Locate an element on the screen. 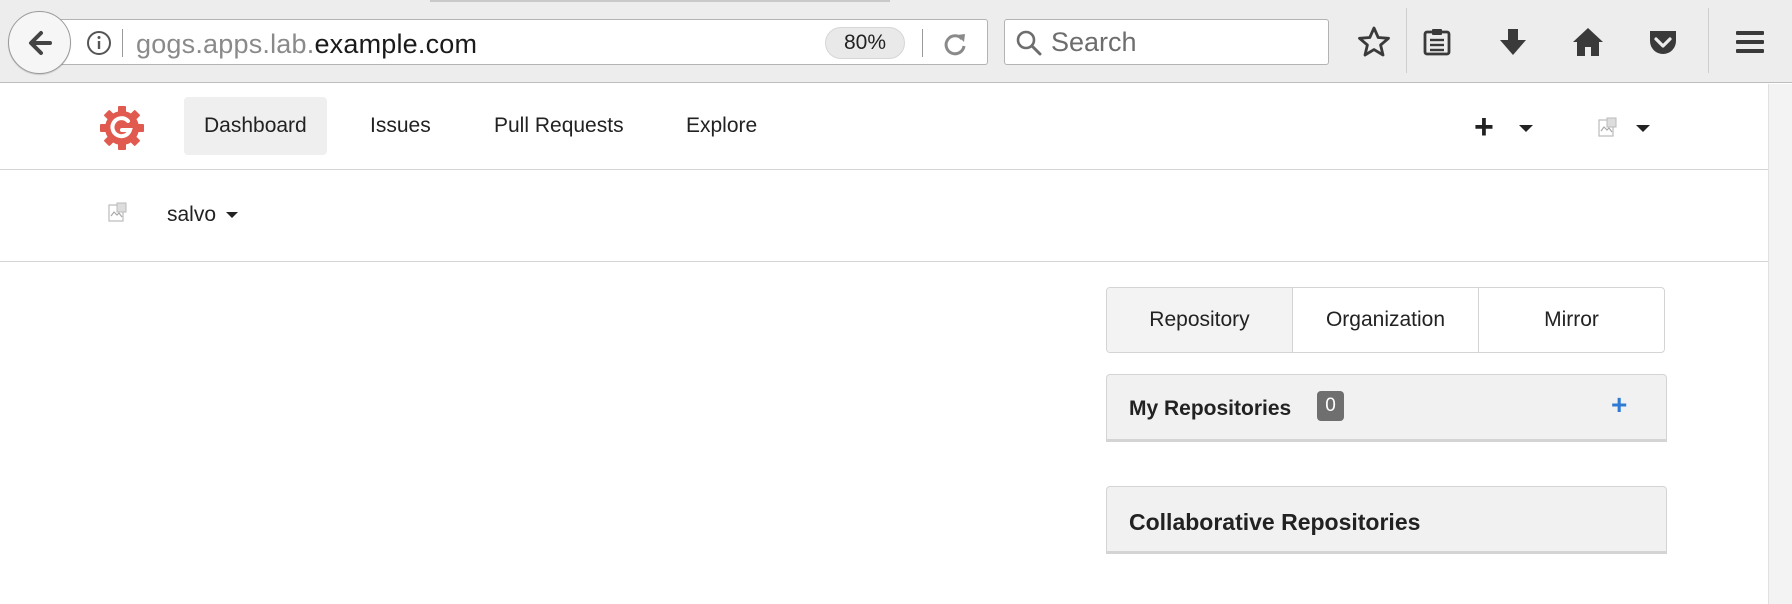 This screenshot has width=1792, height=604. my-repositories-panel: My Repositories 0 + is located at coordinates (1386, 408).